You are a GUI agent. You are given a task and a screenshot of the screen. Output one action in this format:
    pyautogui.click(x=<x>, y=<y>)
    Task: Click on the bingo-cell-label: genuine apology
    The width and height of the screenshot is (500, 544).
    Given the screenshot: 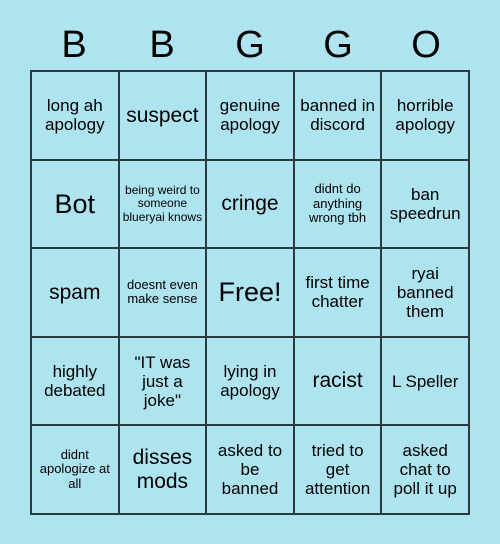 What is the action you would take?
    pyautogui.click(x=250, y=115)
    